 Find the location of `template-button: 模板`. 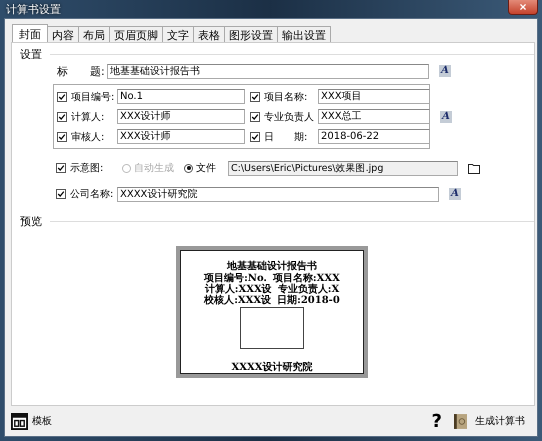

template-button: 模板 is located at coordinates (31, 421).